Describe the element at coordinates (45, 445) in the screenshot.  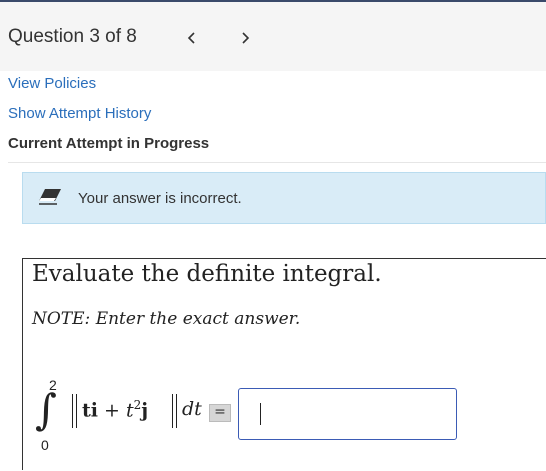
I see `lower-limit: 0` at that location.